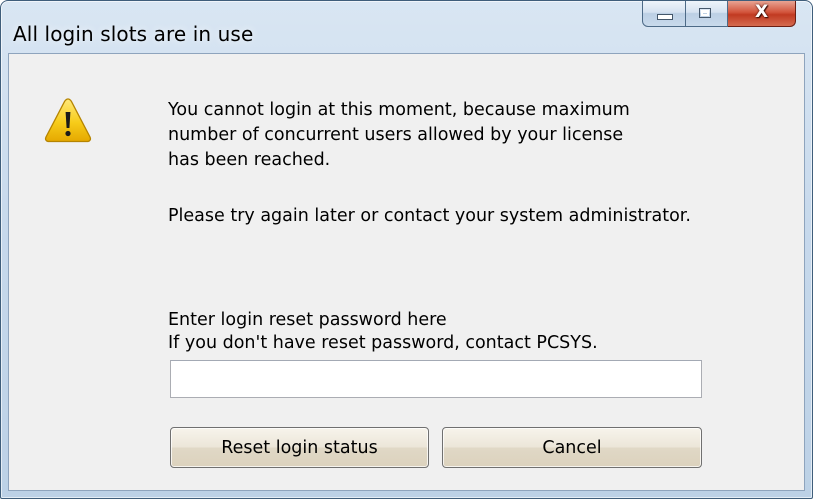  Describe the element at coordinates (307, 320) in the screenshot. I see `prompt-line: Enter login reset password here` at that location.